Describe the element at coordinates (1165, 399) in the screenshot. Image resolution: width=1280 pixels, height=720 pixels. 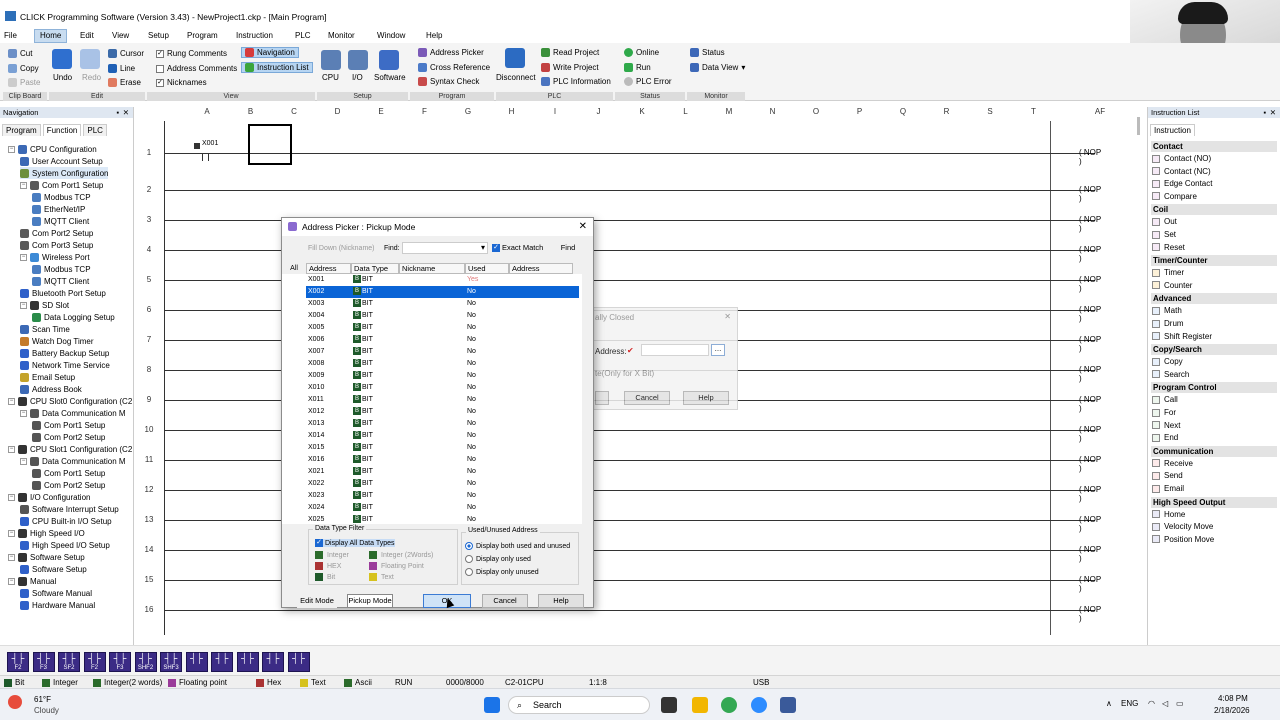
I see `instruction-item: Call` at that location.